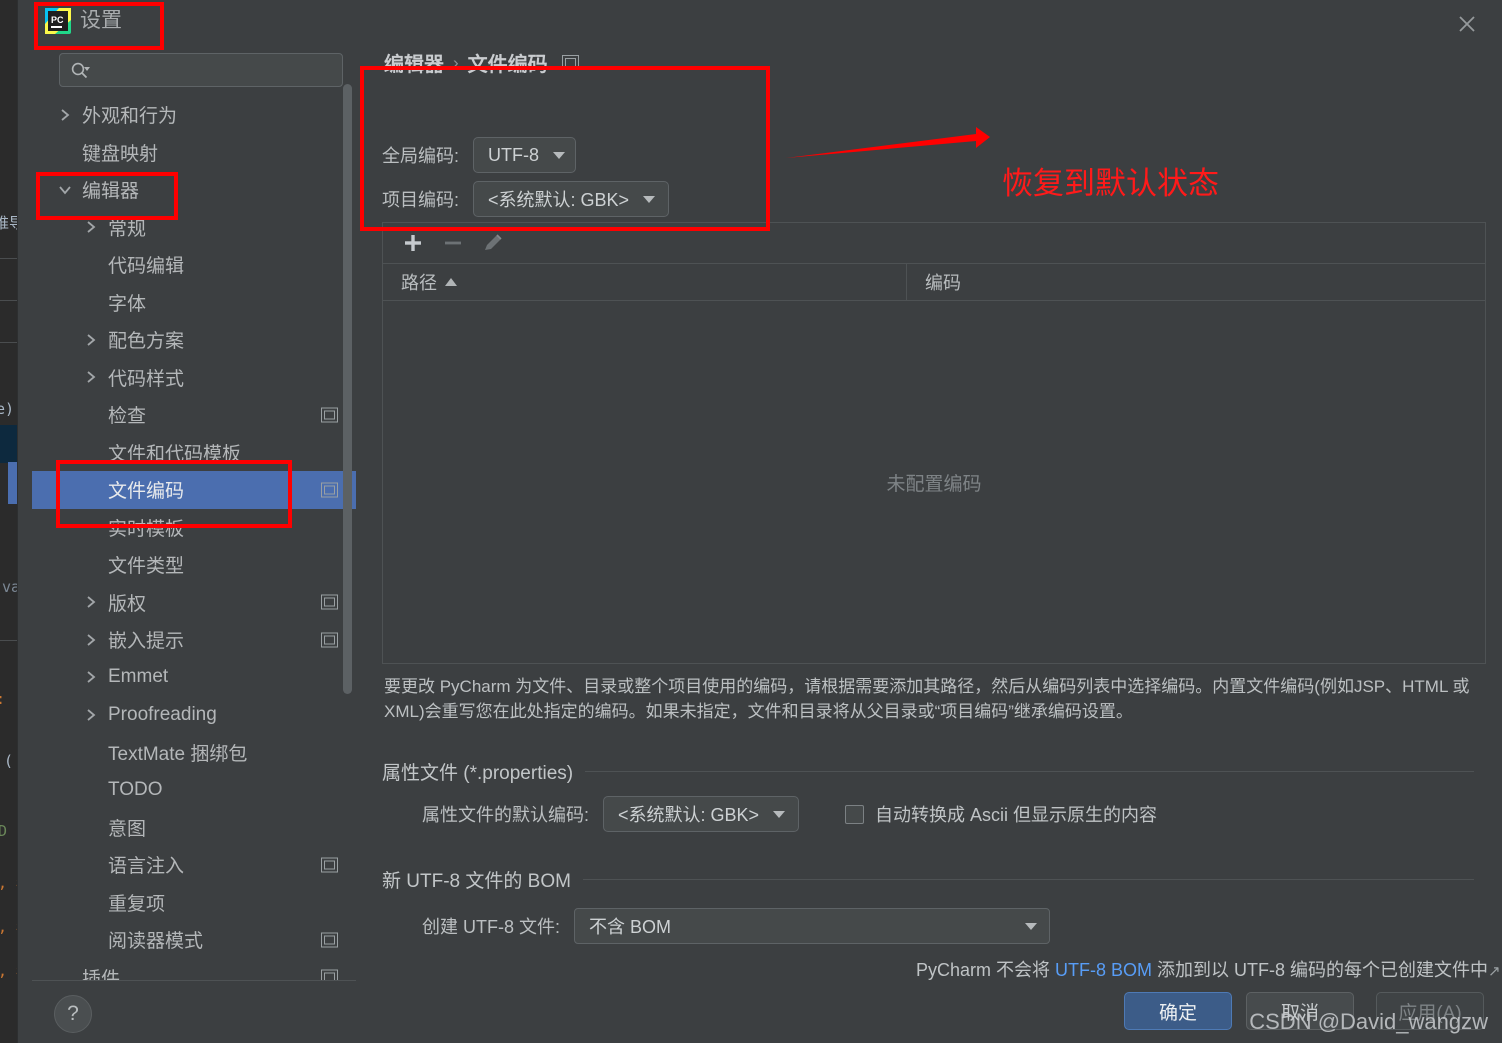 Image resolution: width=1502 pixels, height=1043 pixels. Describe the element at coordinates (194, 228) in the screenshot. I see `sidebar-item-3: 常规` at that location.